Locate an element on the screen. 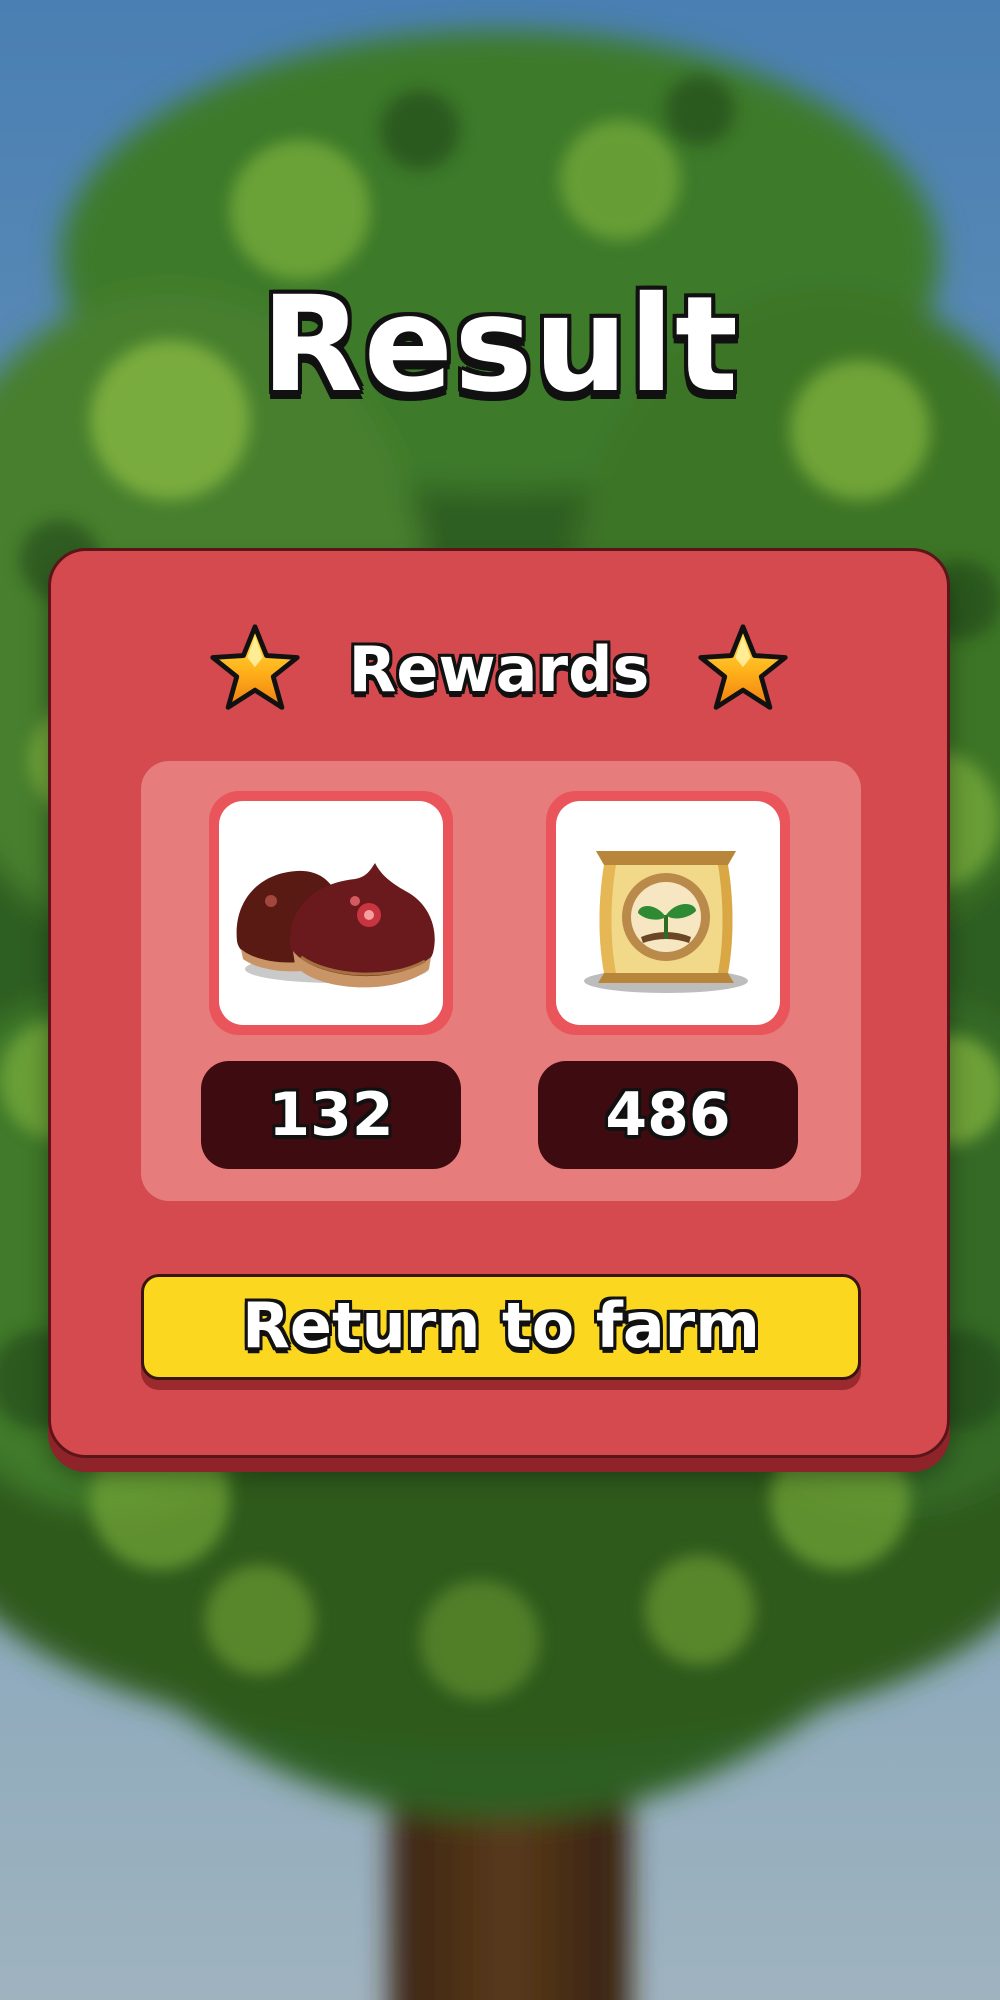  rewards-label: Rewards is located at coordinates (499, 669).